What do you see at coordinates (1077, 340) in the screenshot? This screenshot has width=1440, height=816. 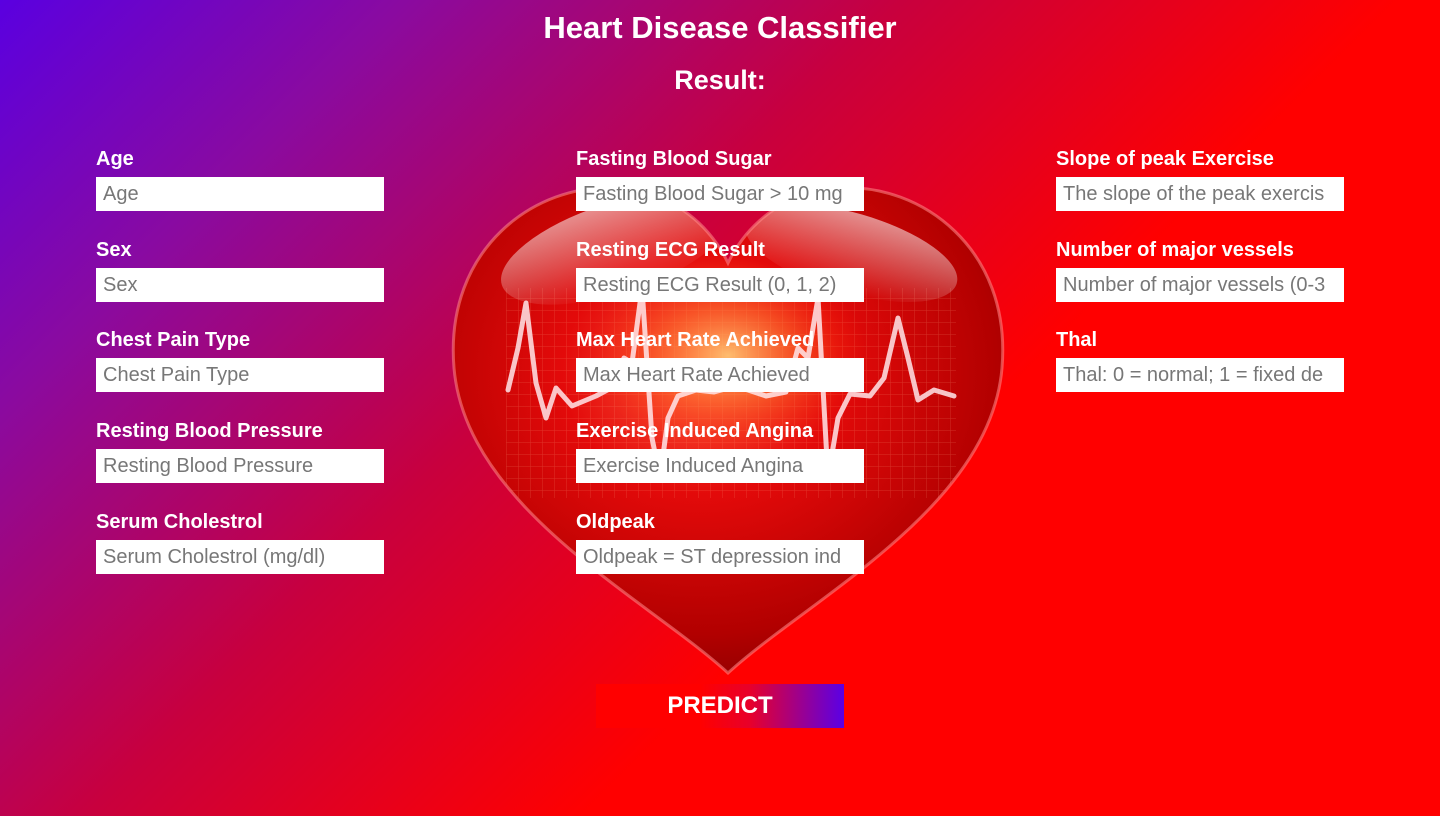 I see `thal-label: Thal` at bounding box center [1077, 340].